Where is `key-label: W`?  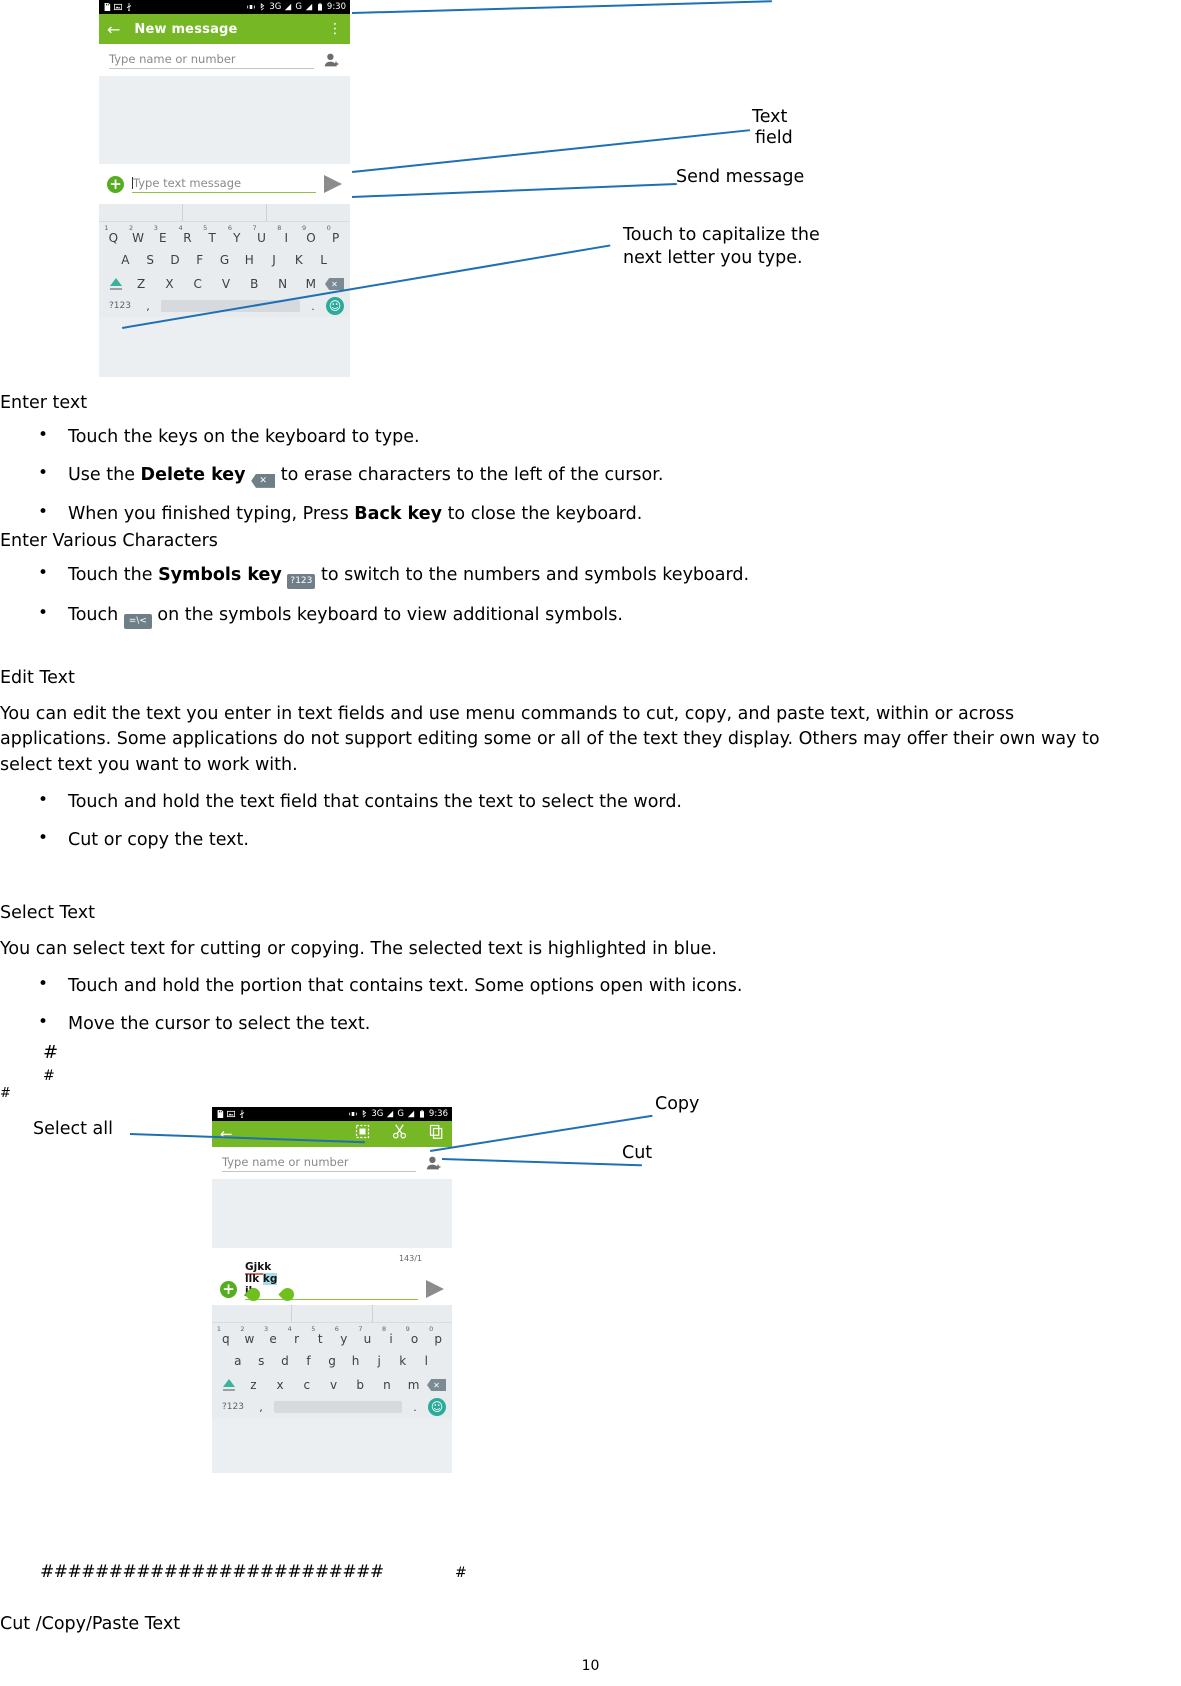
key-label: W is located at coordinates (138, 238).